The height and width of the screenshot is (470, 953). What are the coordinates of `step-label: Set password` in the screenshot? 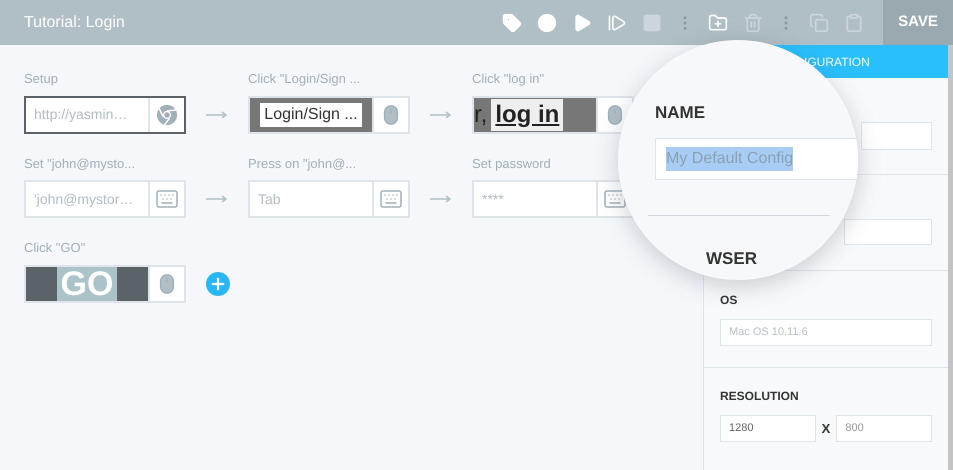 It's located at (512, 163).